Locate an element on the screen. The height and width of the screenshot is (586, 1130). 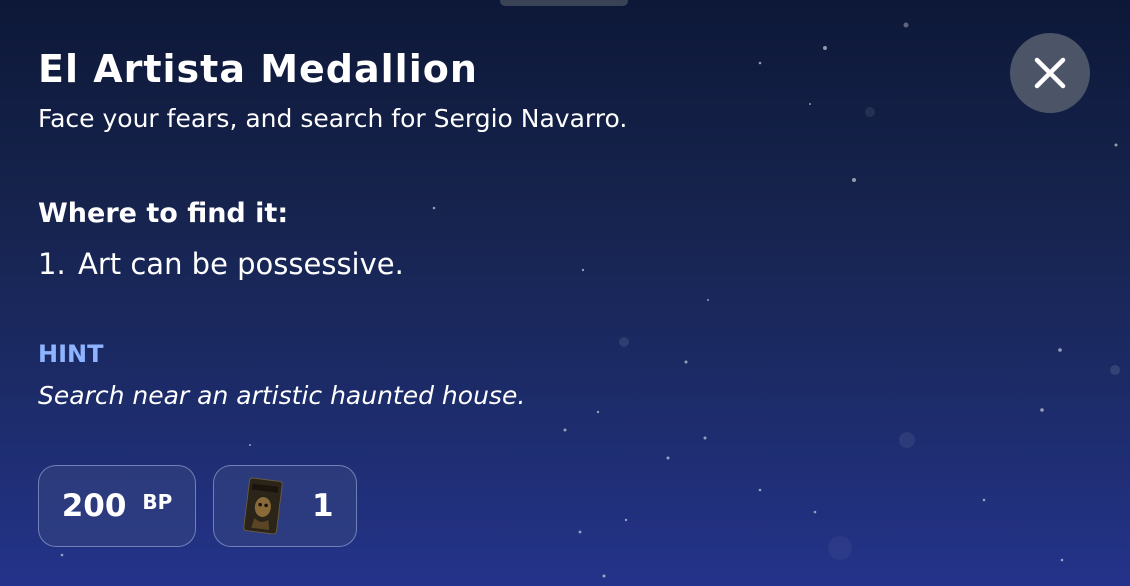
card-reward-chip: 1 is located at coordinates (285, 506).